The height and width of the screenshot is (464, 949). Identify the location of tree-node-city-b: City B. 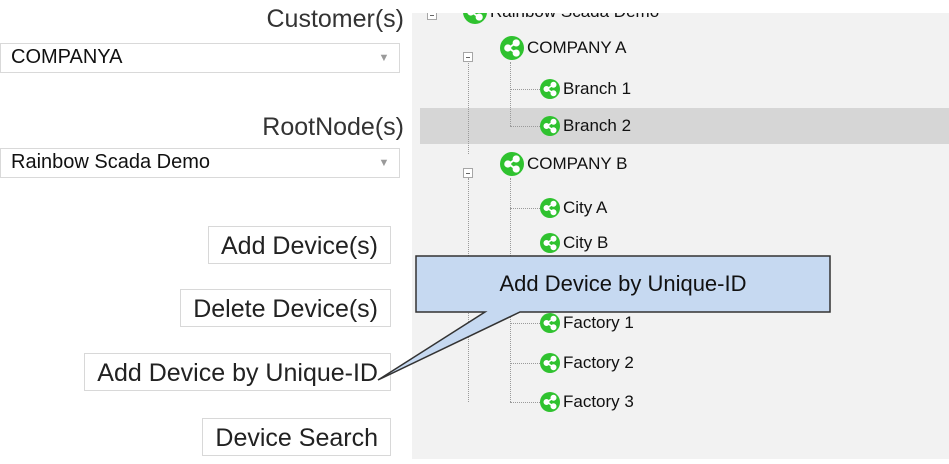
(574, 243).